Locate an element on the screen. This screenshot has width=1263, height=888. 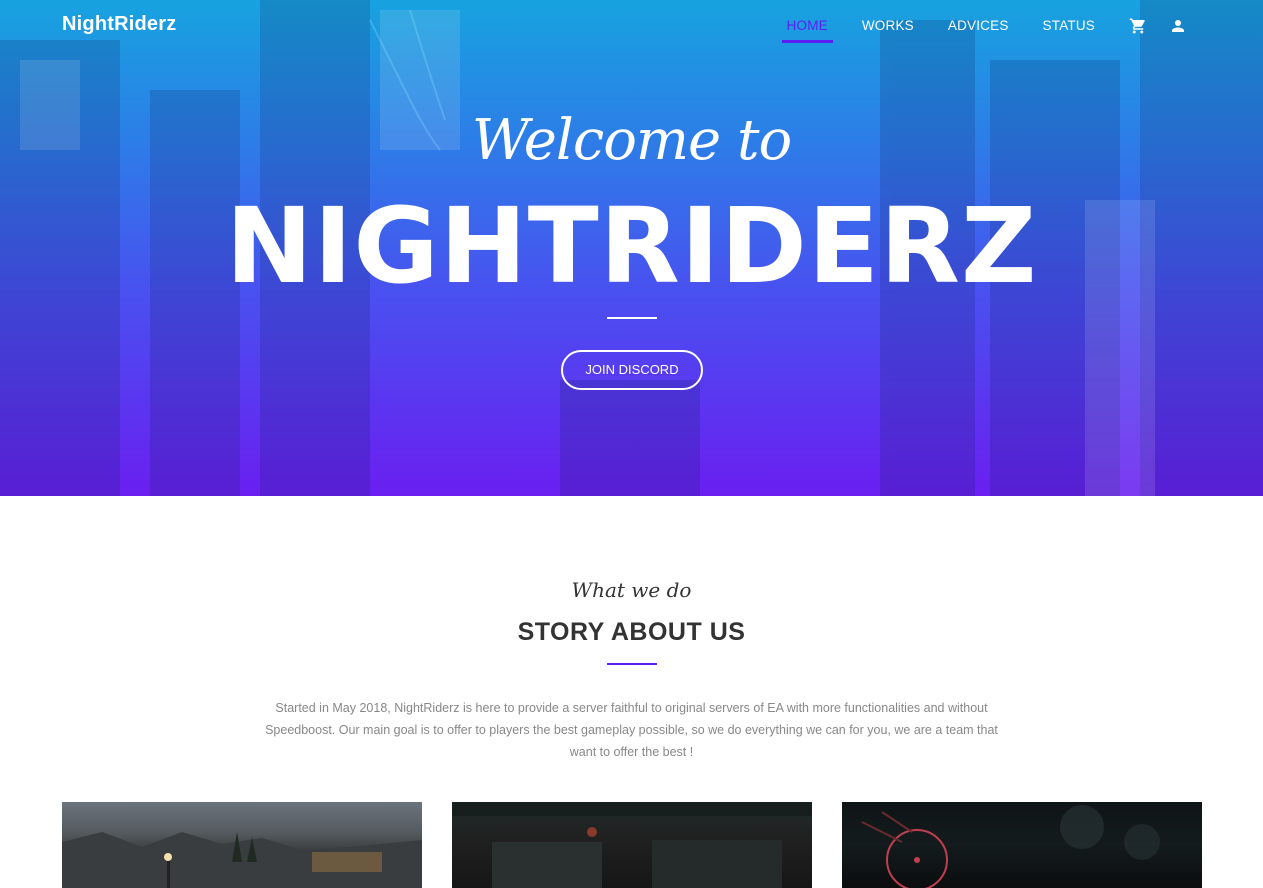
user-icon is located at coordinates (1178, 26).